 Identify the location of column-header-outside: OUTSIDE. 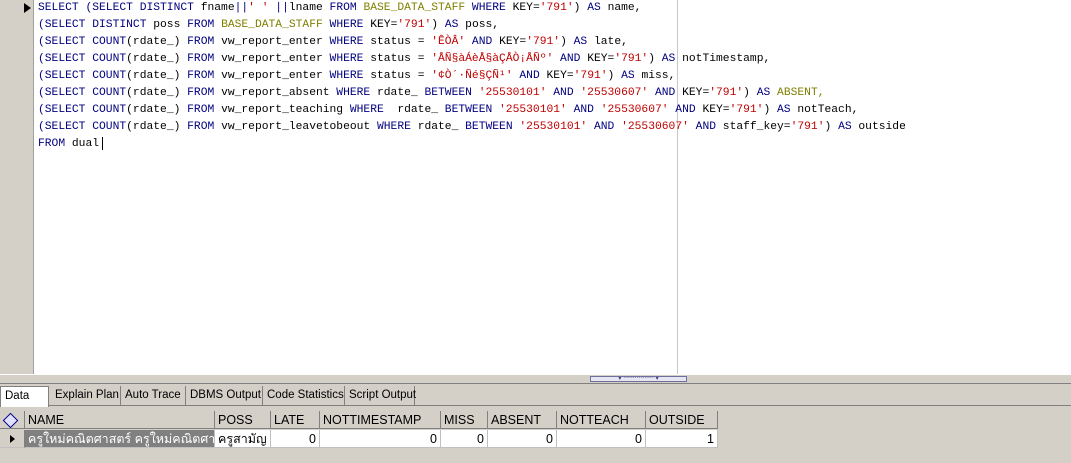
(682, 420).